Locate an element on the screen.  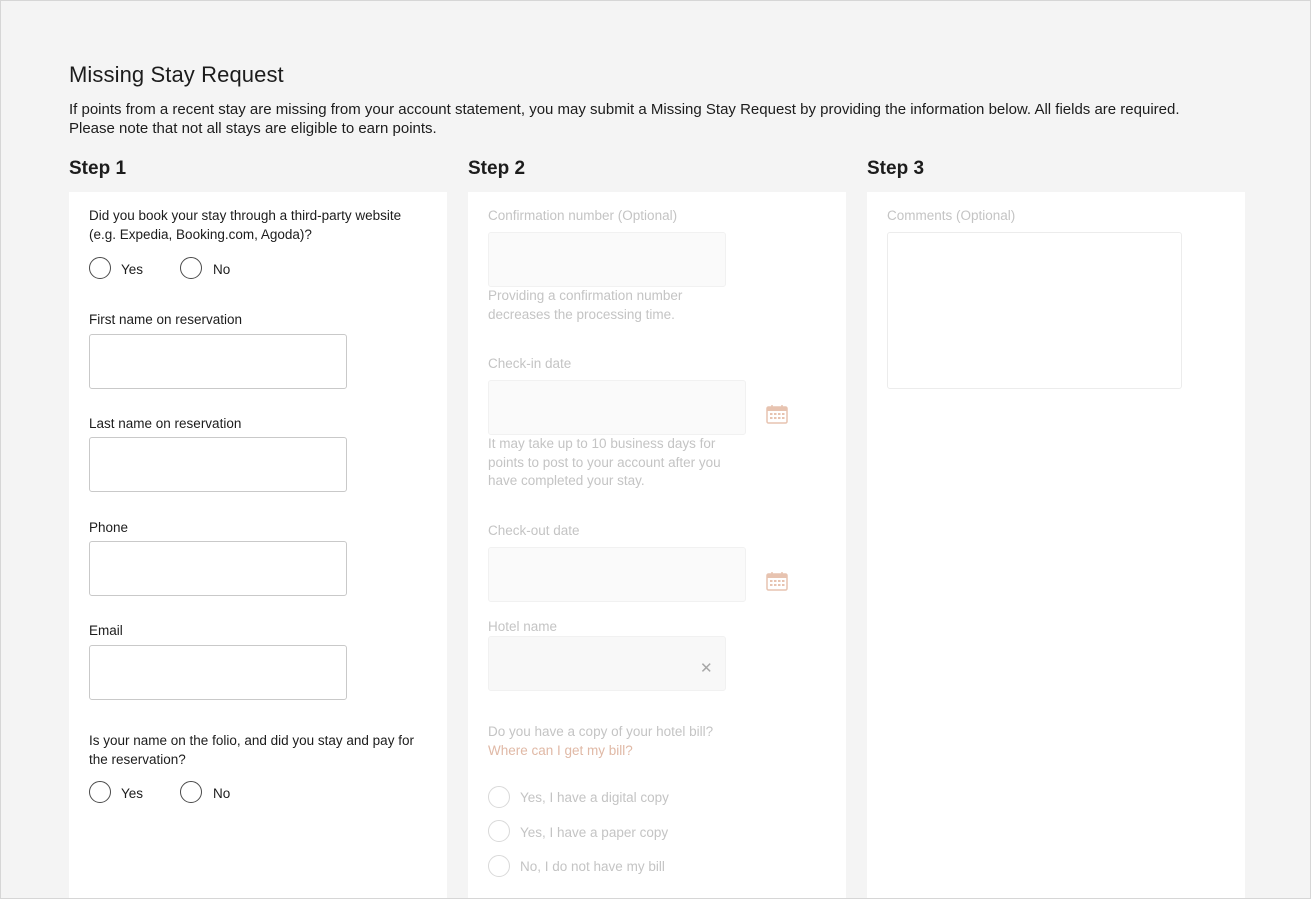
third-party-yes-radio is located at coordinates (100, 268).